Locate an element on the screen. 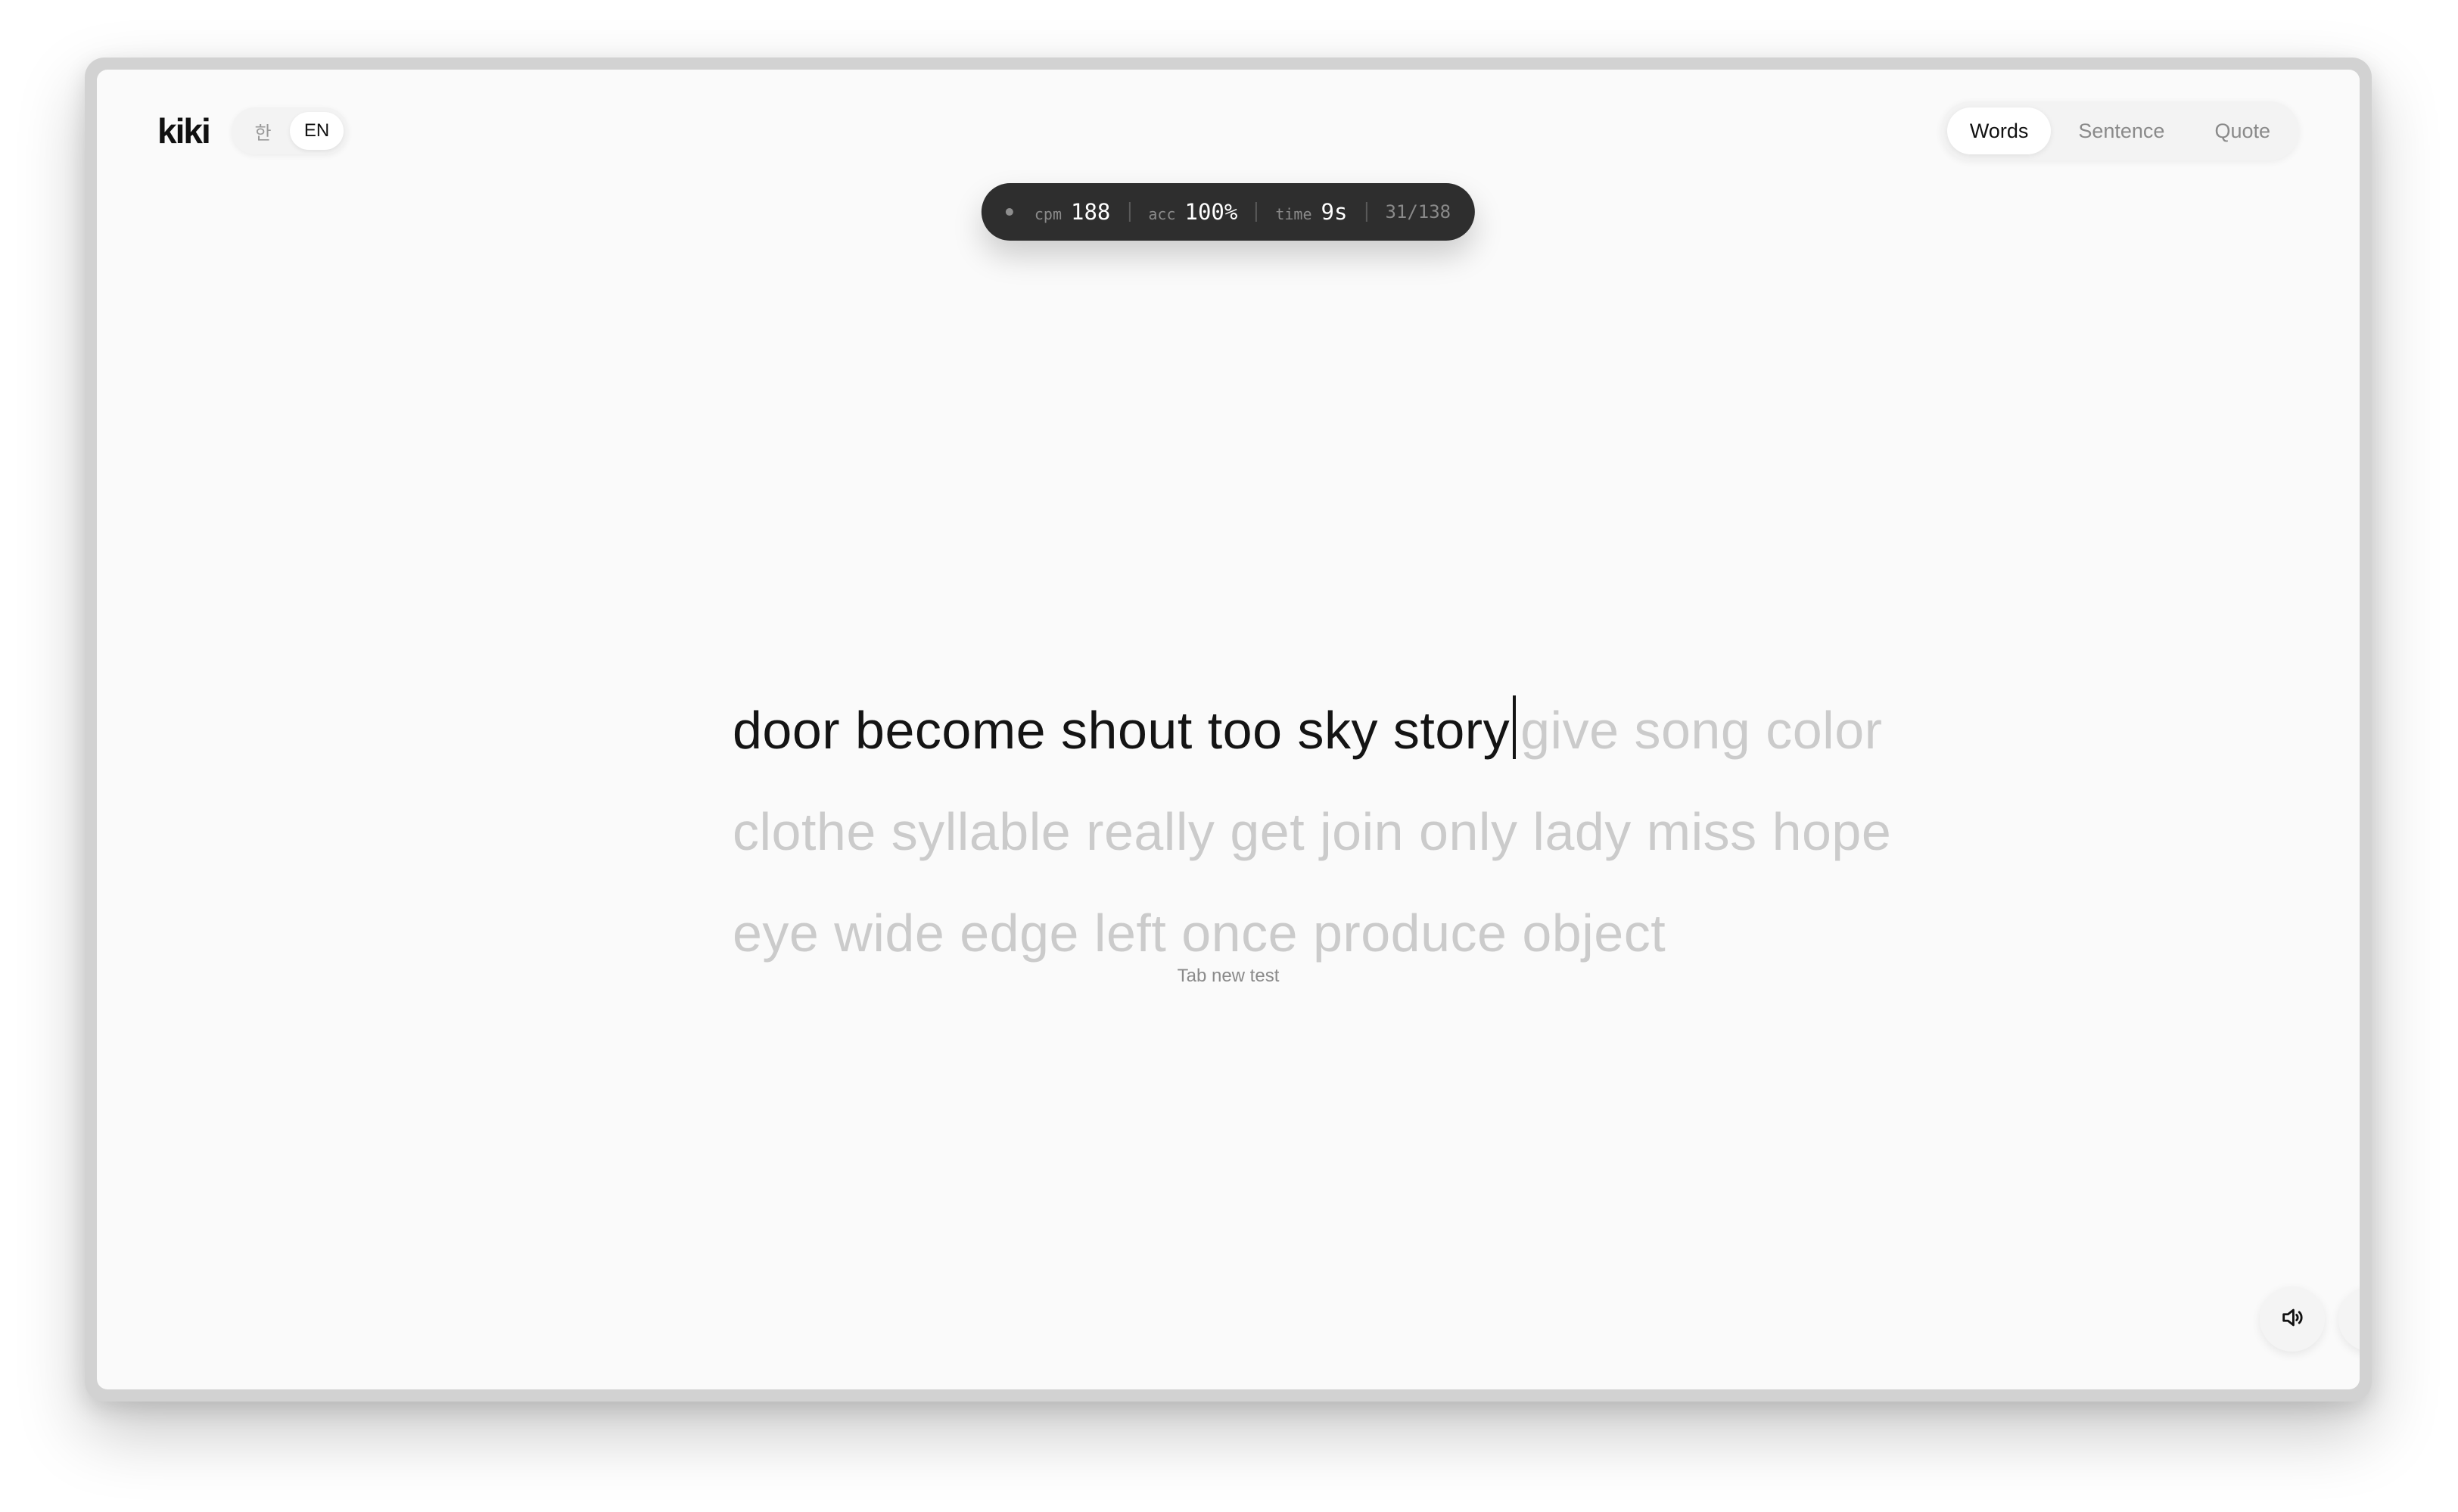  lang-option-korean: 한 is located at coordinates (263, 131).